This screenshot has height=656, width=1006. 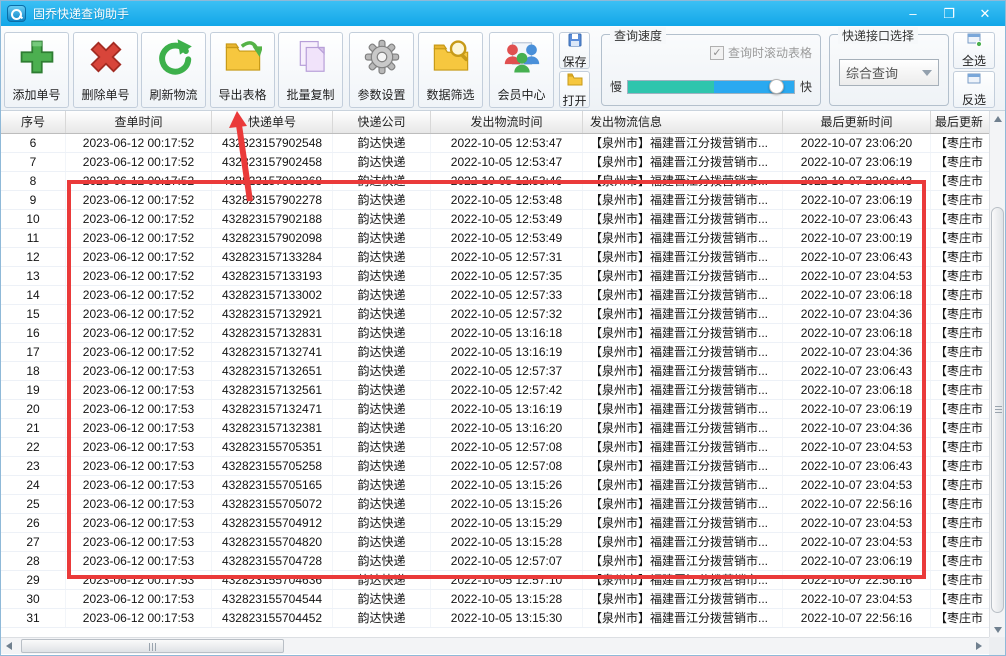 What do you see at coordinates (777, 86) in the screenshot?
I see `speed-slider-thumb` at bounding box center [777, 86].